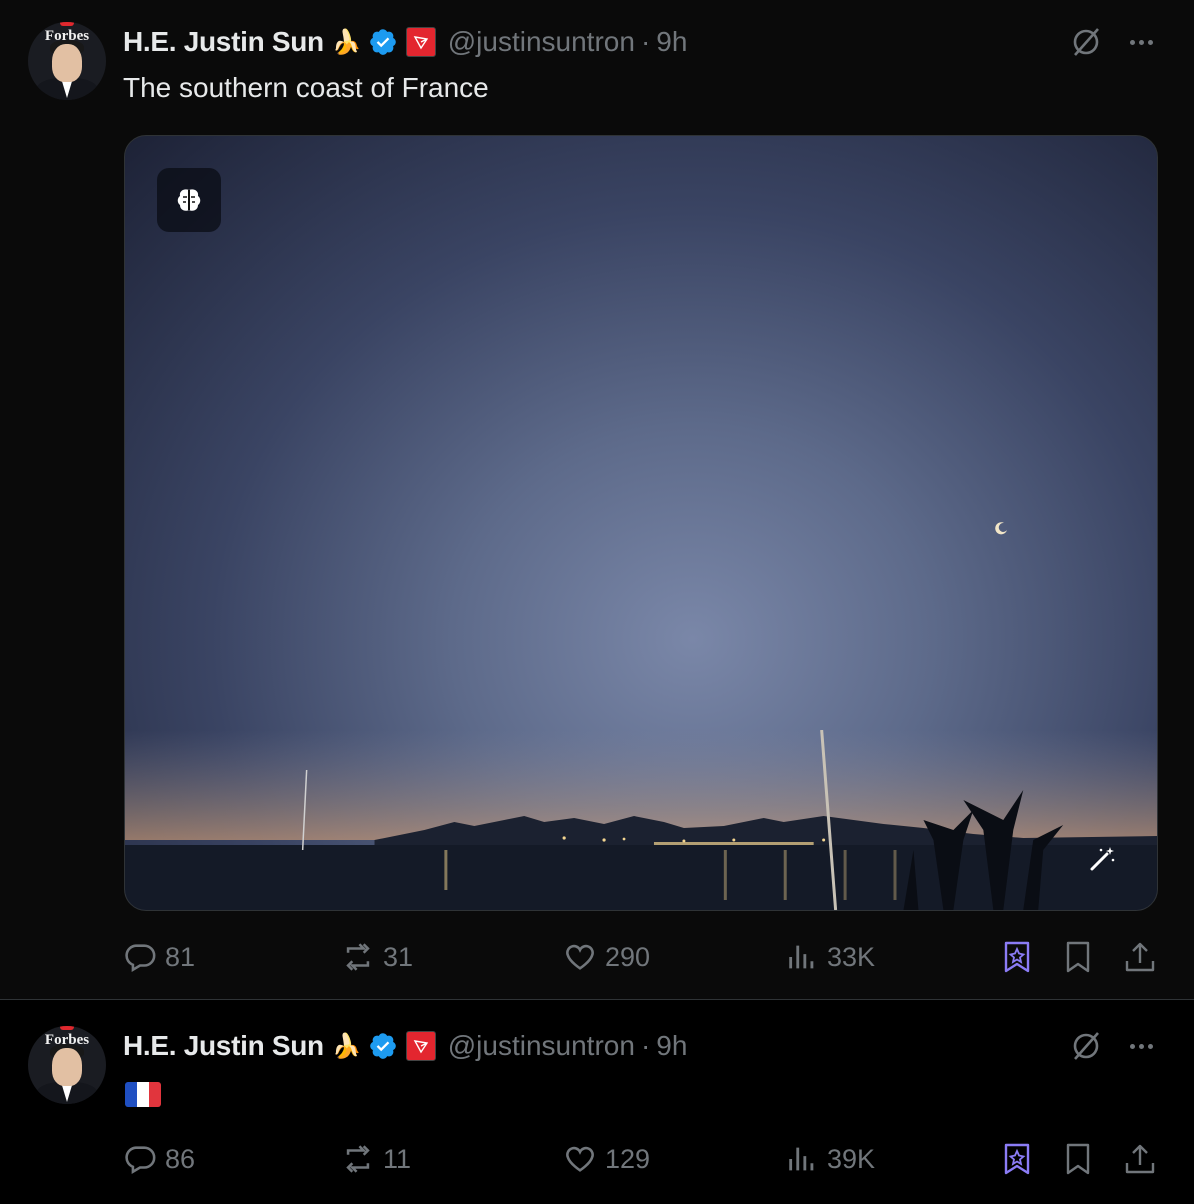 This screenshot has width=1194, height=1204. Describe the element at coordinates (1001, 528) in the screenshot. I see `moon` at that location.